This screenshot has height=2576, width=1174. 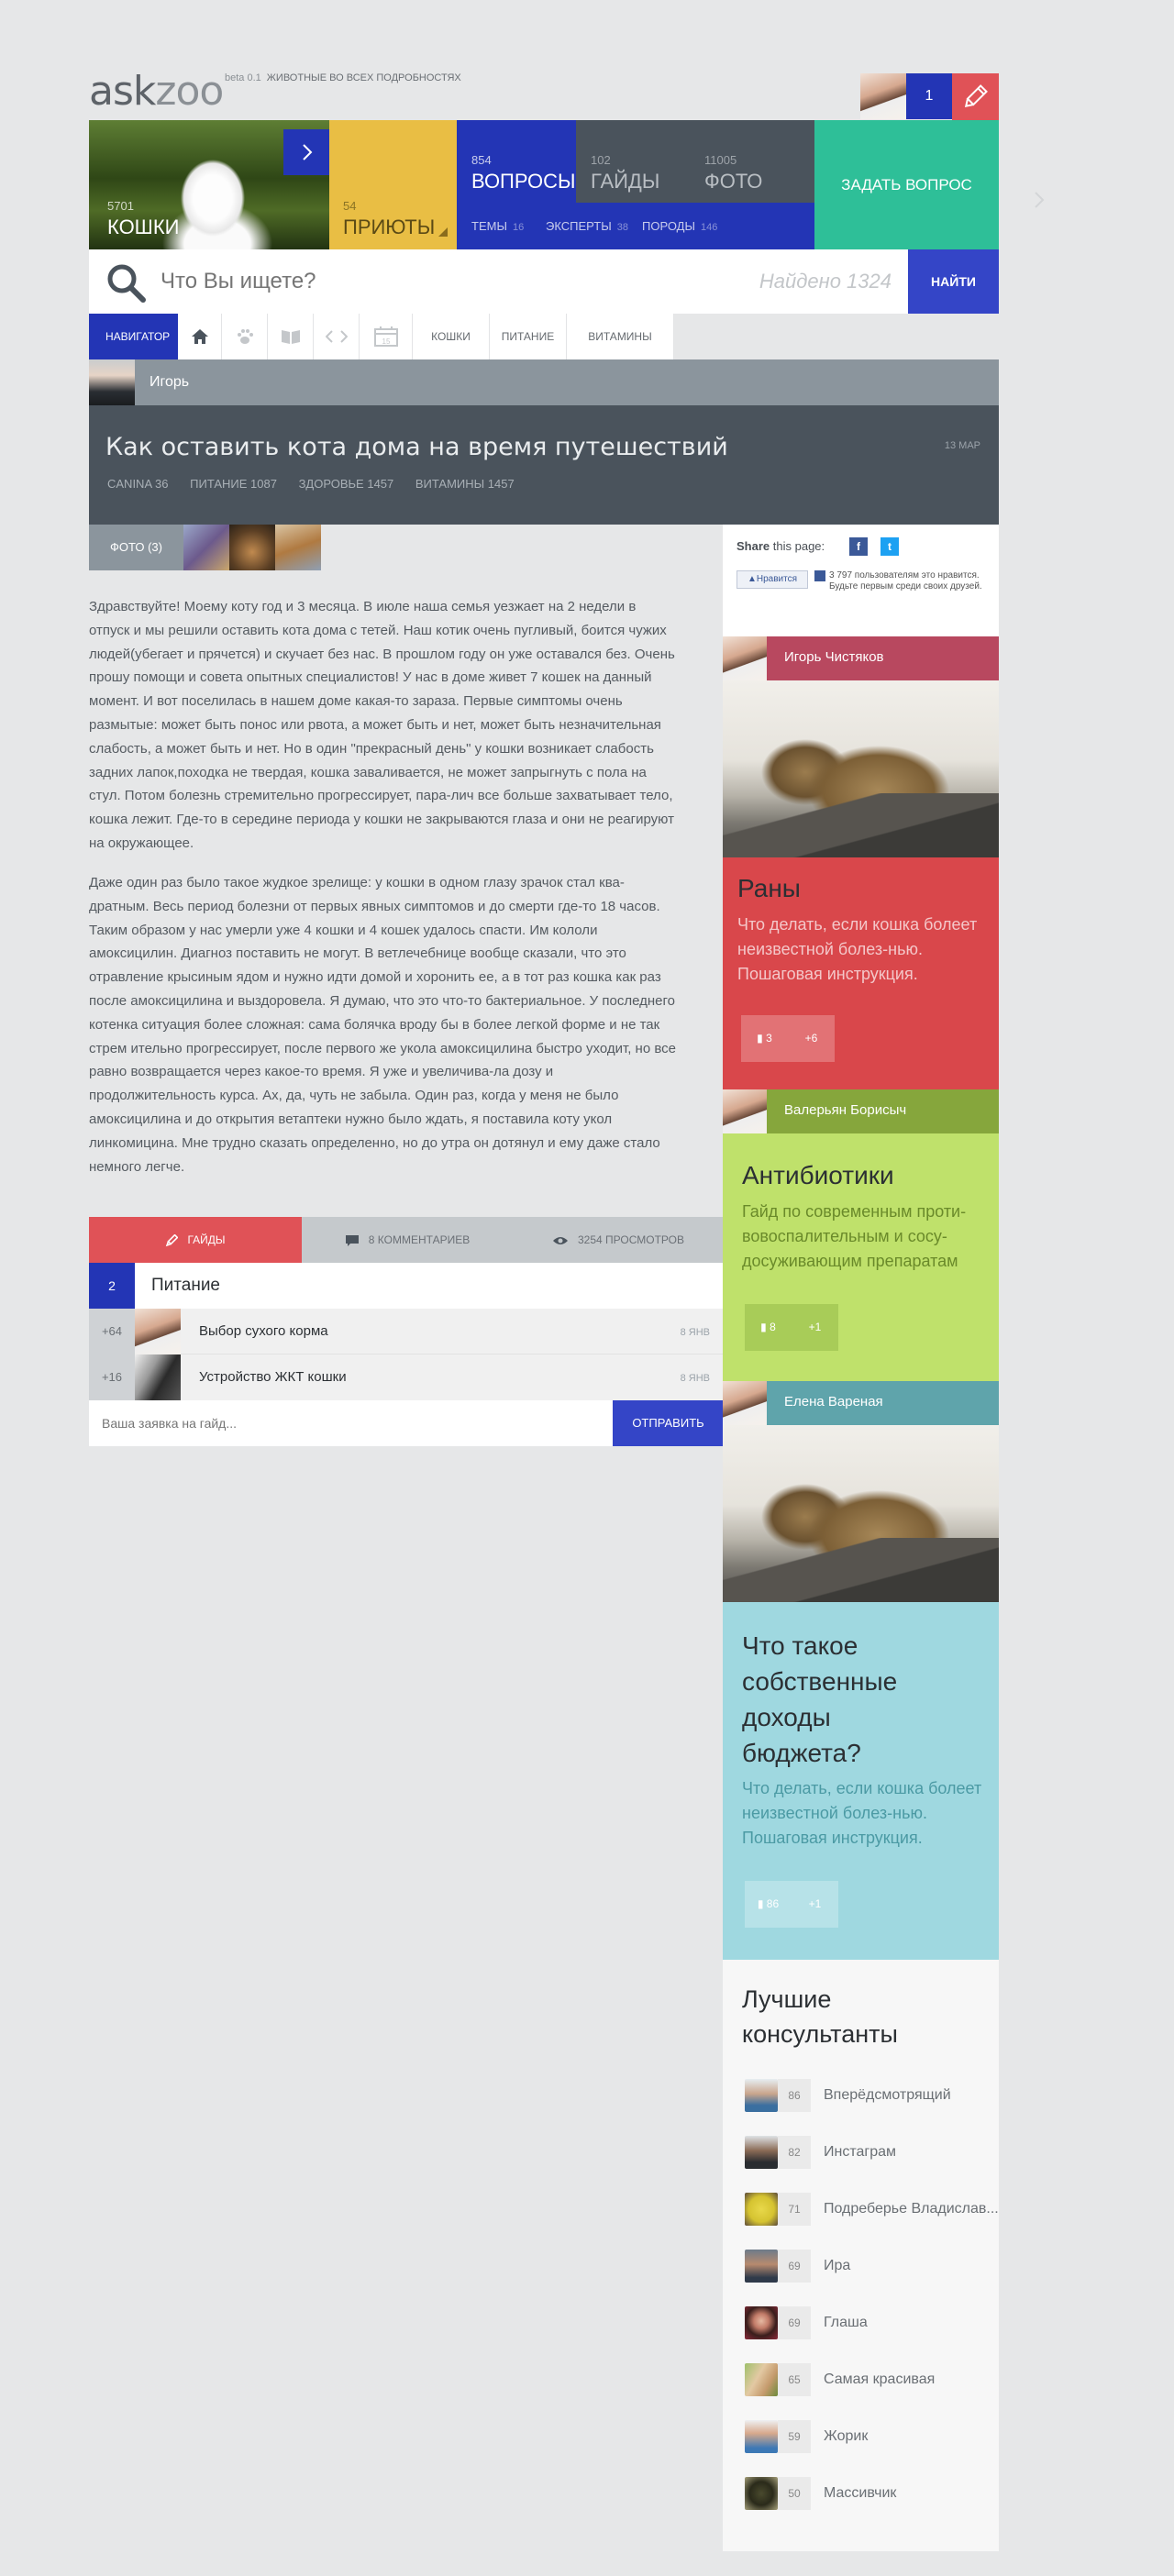 I want to click on card-title: Раны, so click(x=769, y=888).